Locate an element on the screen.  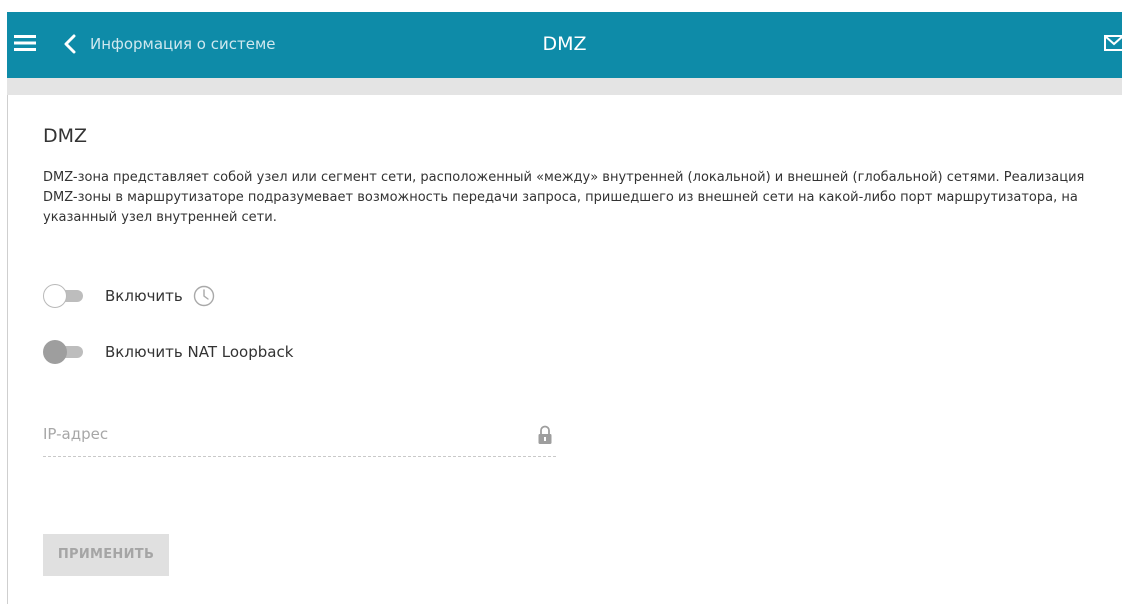
enable-dmz-row: Включить is located at coordinates (129, 296).